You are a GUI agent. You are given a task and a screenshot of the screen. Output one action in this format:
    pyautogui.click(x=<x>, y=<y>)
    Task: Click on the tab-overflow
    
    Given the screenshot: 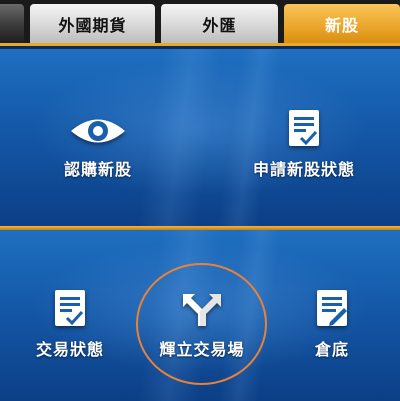 What is the action you would take?
    pyautogui.click(x=12, y=23)
    